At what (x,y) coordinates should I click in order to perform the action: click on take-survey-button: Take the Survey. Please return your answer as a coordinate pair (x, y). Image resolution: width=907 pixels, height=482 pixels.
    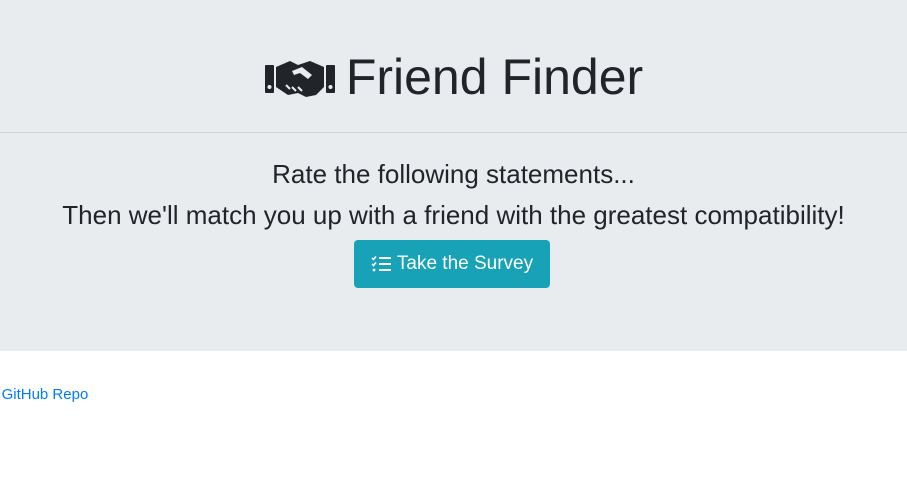
    Looking at the image, I should click on (452, 264).